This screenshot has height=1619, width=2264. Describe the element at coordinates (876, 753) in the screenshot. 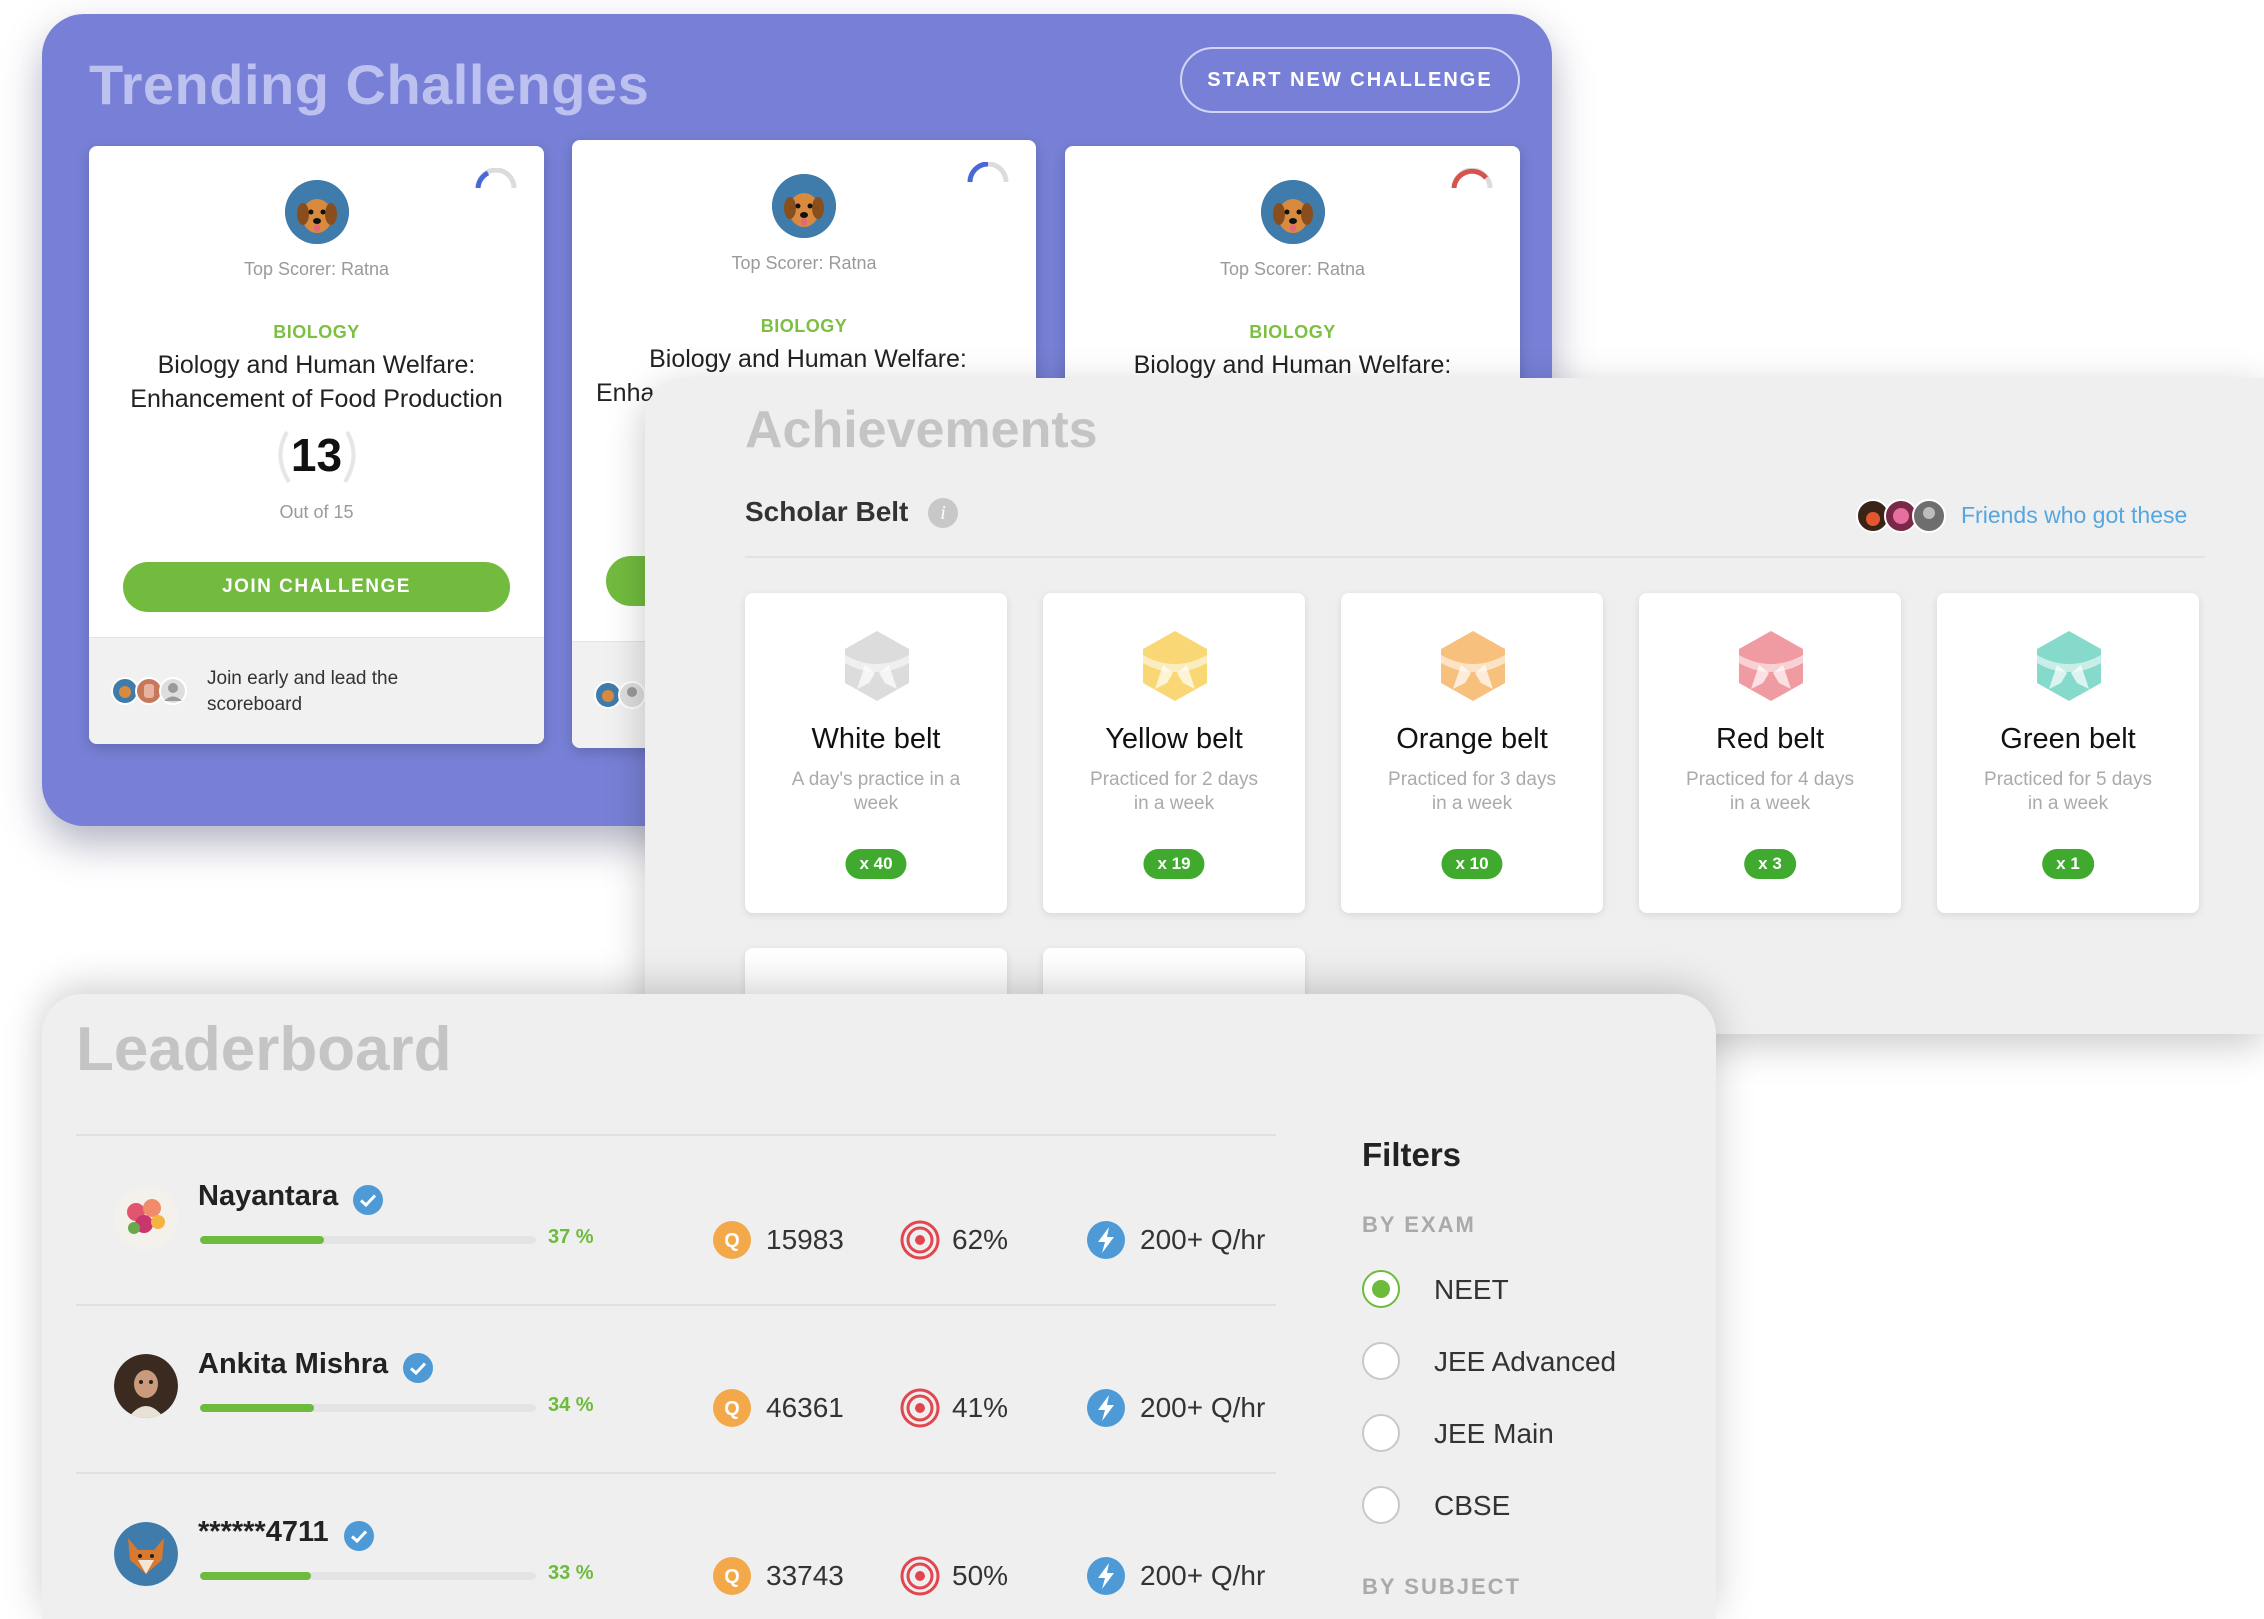

I see `belt-card: White belt A day's practice in a week x 40` at that location.